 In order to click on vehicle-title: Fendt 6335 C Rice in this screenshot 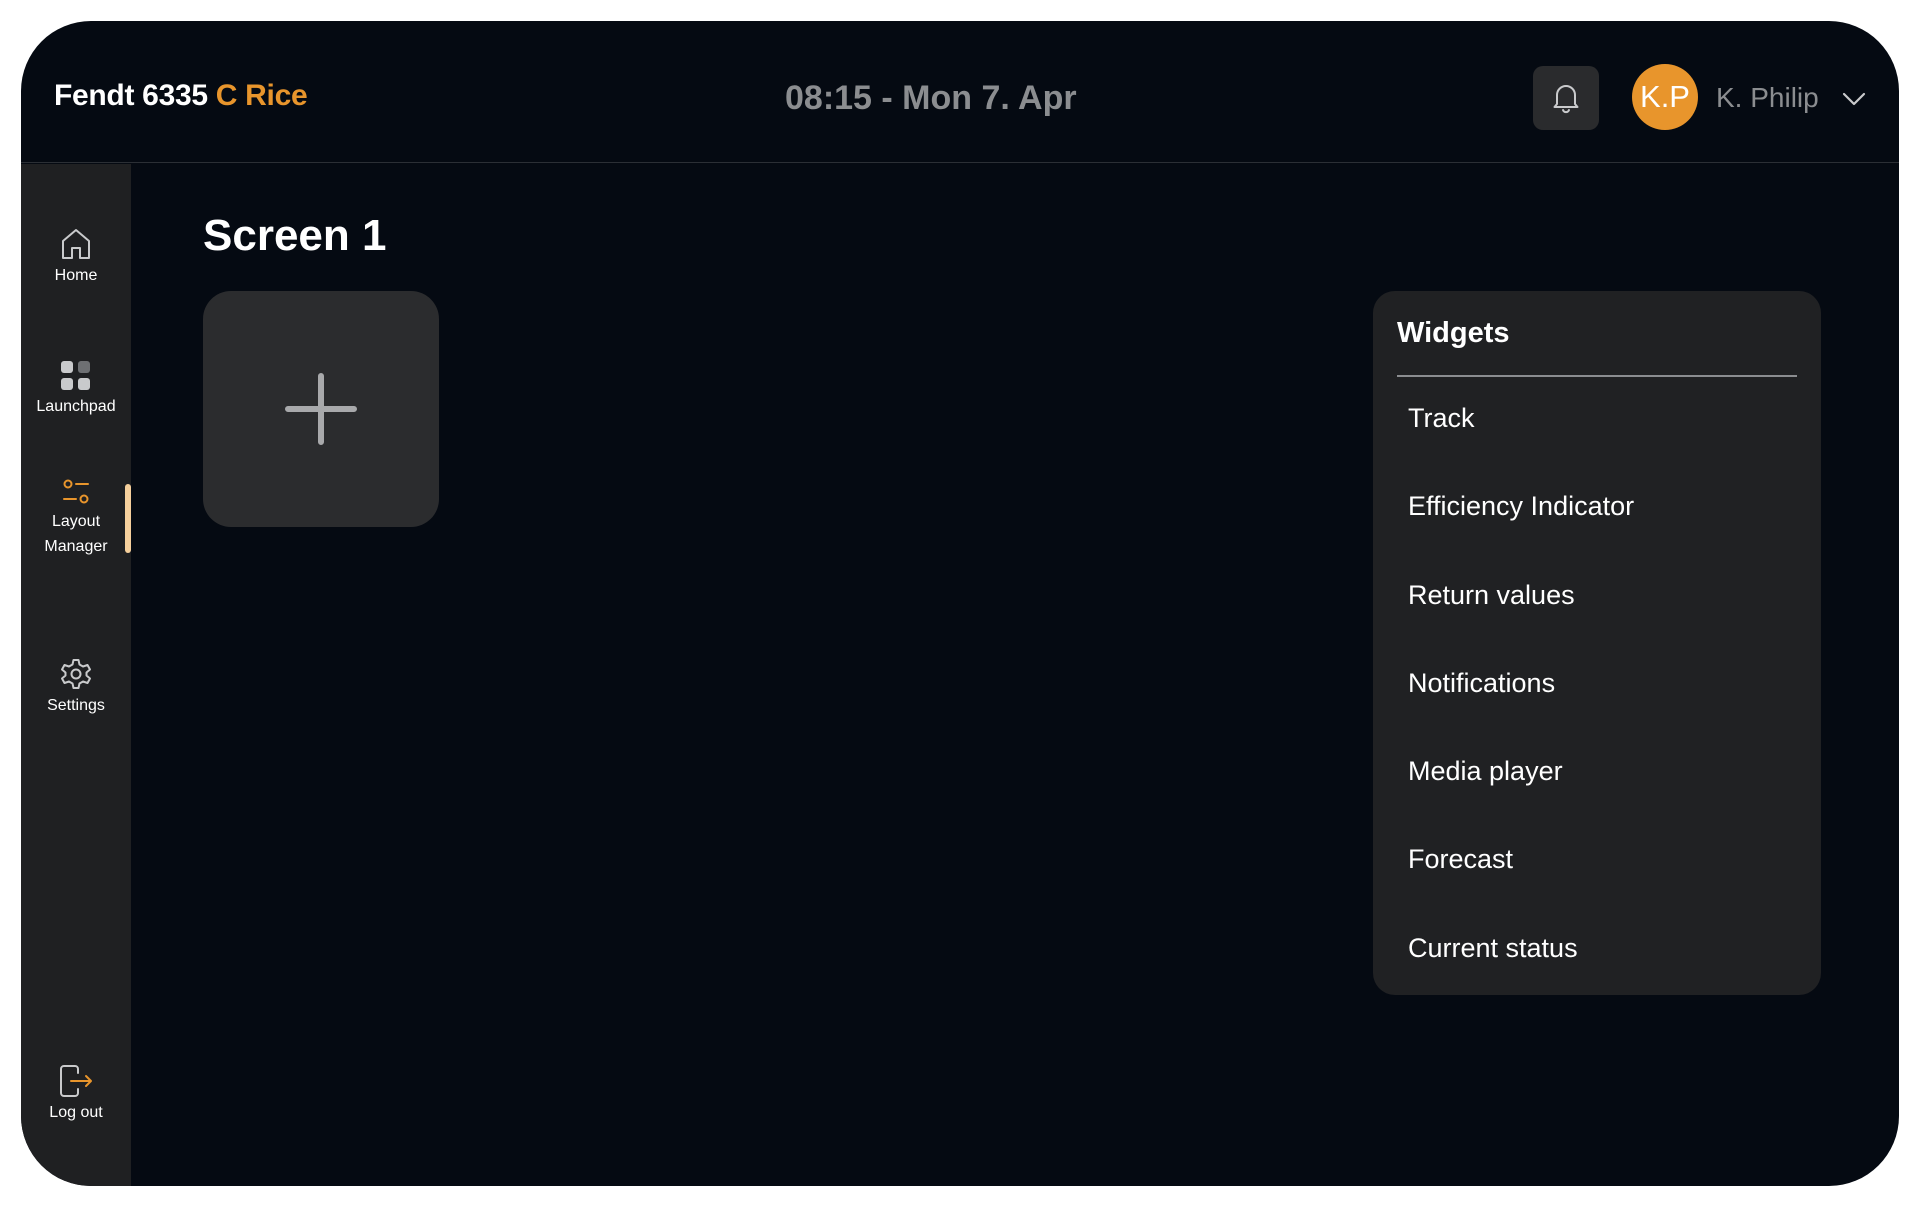, I will do `click(181, 96)`.